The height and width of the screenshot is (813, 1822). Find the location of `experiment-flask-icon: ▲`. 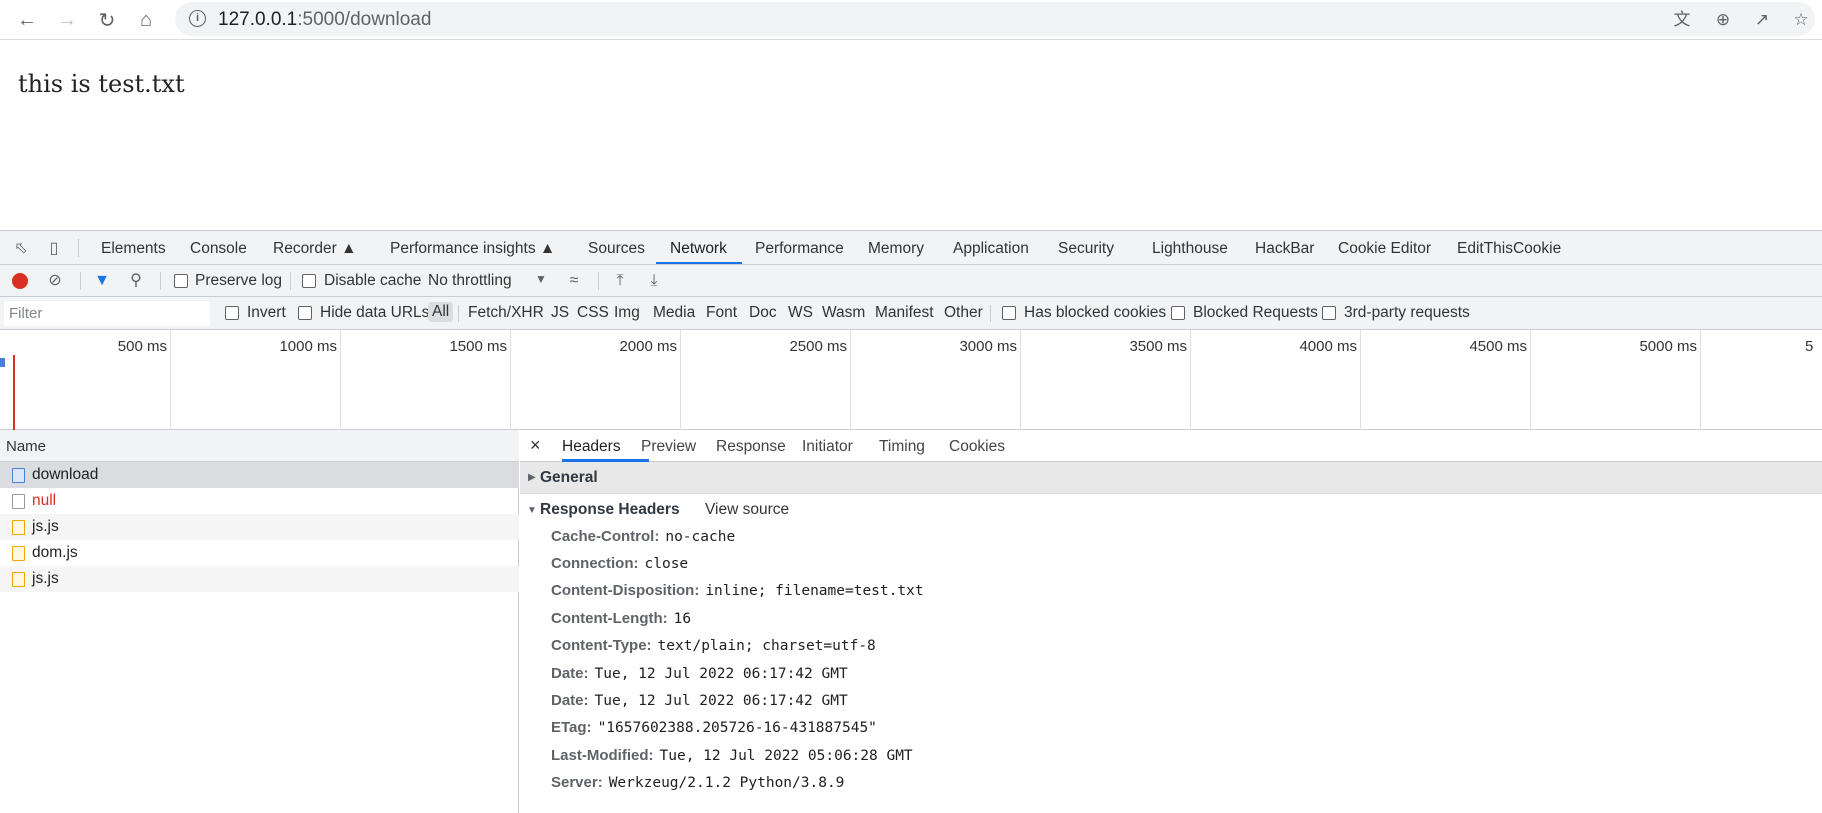

experiment-flask-icon: ▲ is located at coordinates (547, 248).